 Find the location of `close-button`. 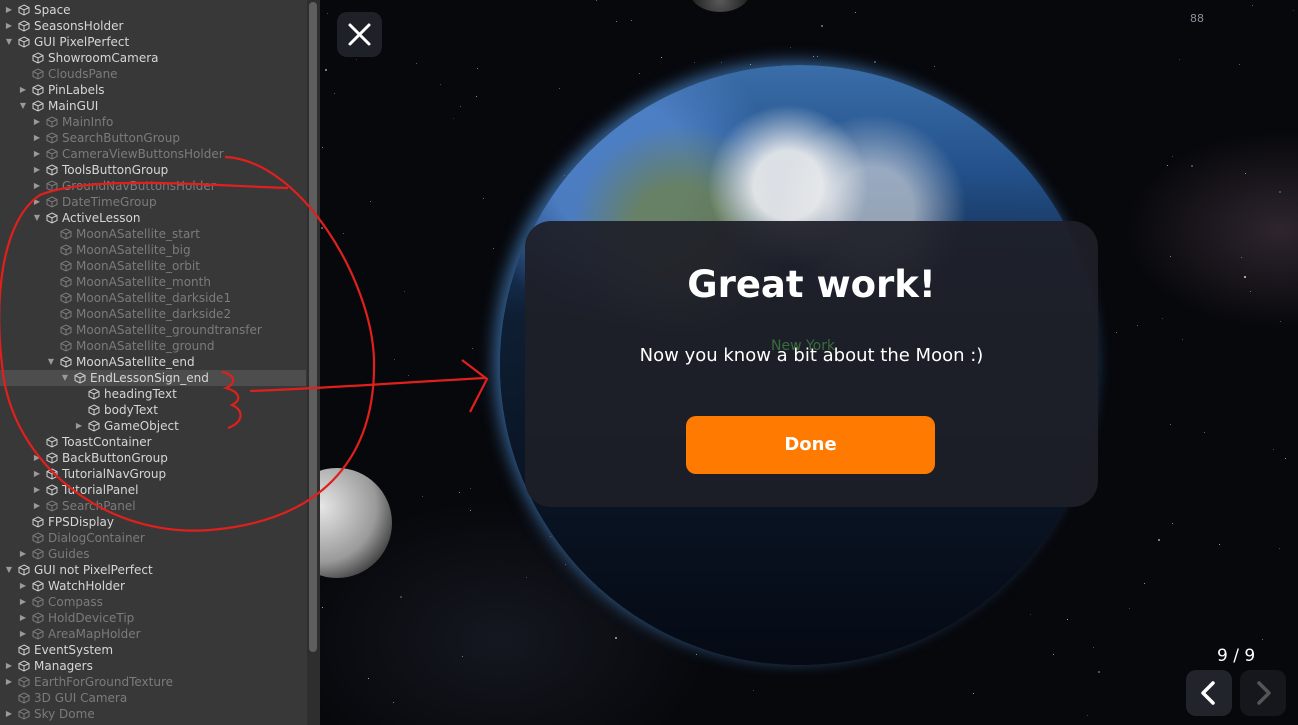

close-button is located at coordinates (359, 34).